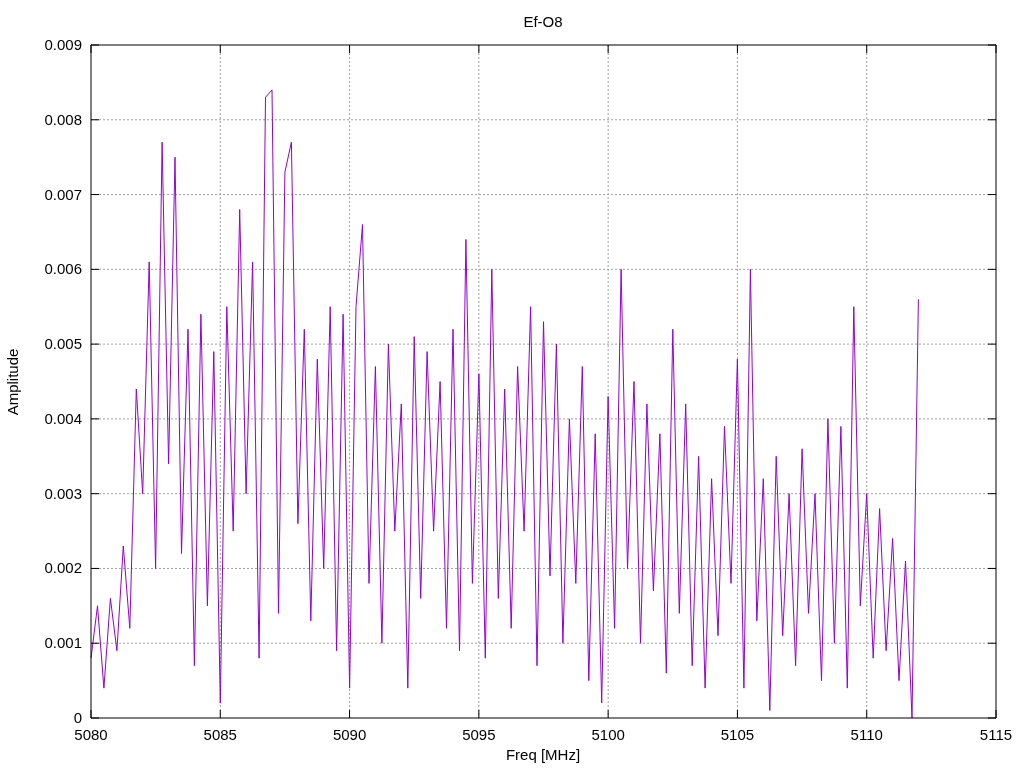 Image resolution: width=1024 pixels, height=768 pixels. I want to click on x-tick-label: 5080, so click(91, 734).